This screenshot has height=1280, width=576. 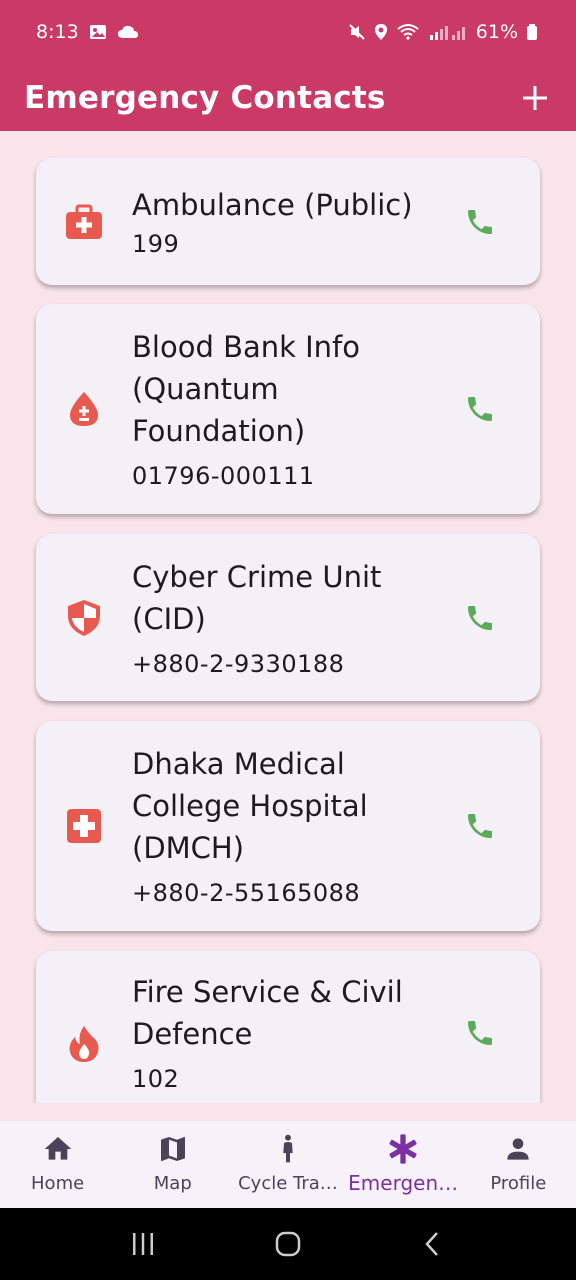 I want to click on contact-name: Dhaka Medical College Hospital (DMCH), so click(x=250, y=806).